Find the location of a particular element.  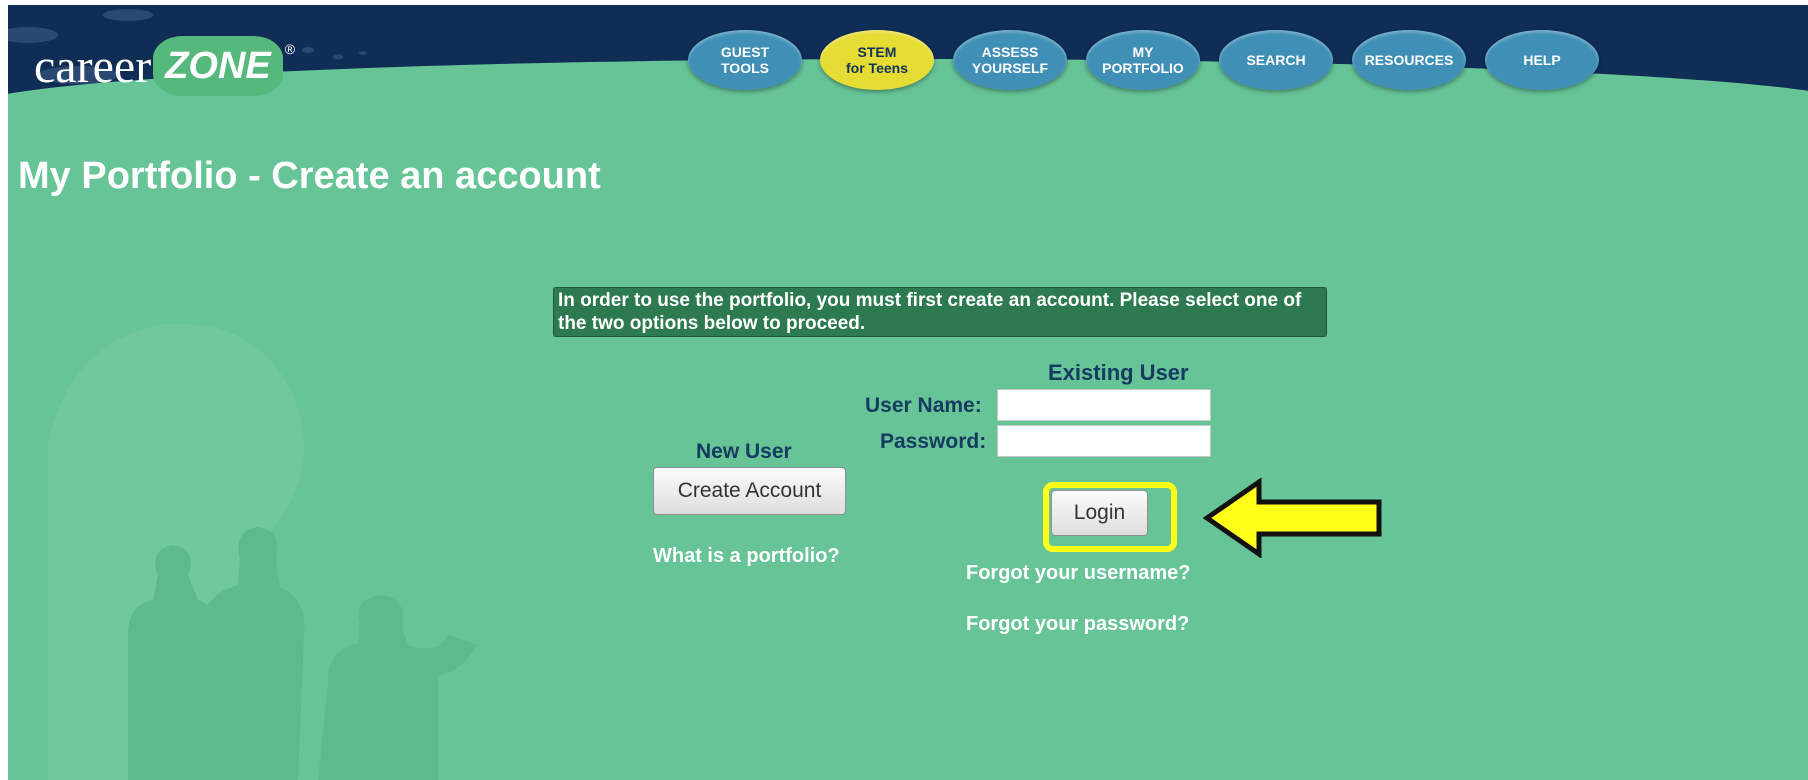

forgot-username-link: Forgot your username? is located at coordinates (1078, 573).